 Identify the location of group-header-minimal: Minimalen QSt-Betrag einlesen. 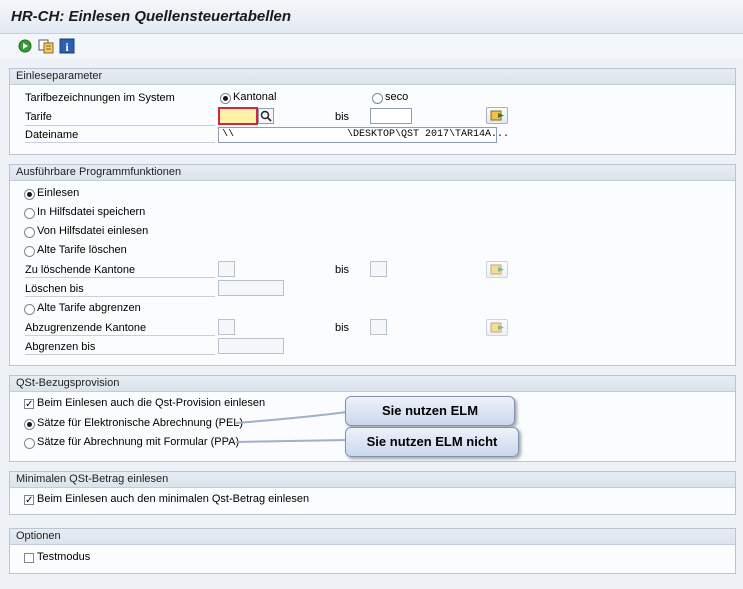
(372, 480).